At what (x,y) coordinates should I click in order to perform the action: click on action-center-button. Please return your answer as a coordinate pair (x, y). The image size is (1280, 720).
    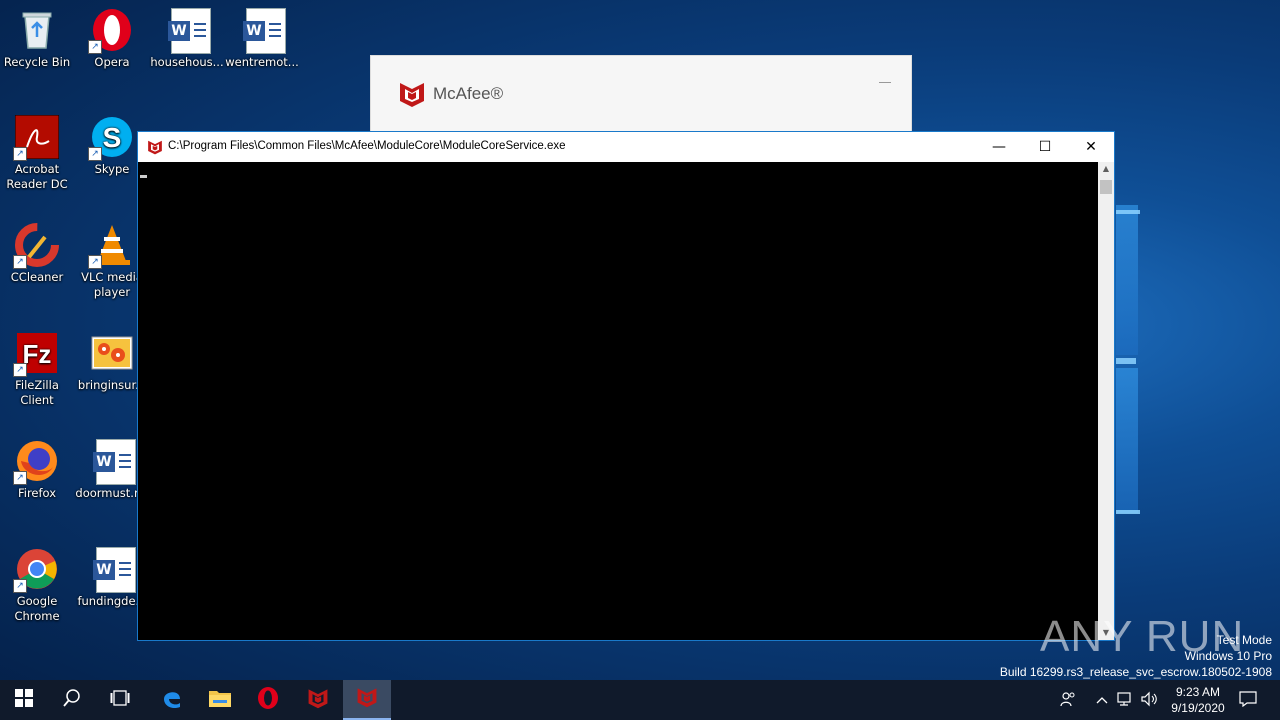
    Looking at the image, I should click on (1248, 700).